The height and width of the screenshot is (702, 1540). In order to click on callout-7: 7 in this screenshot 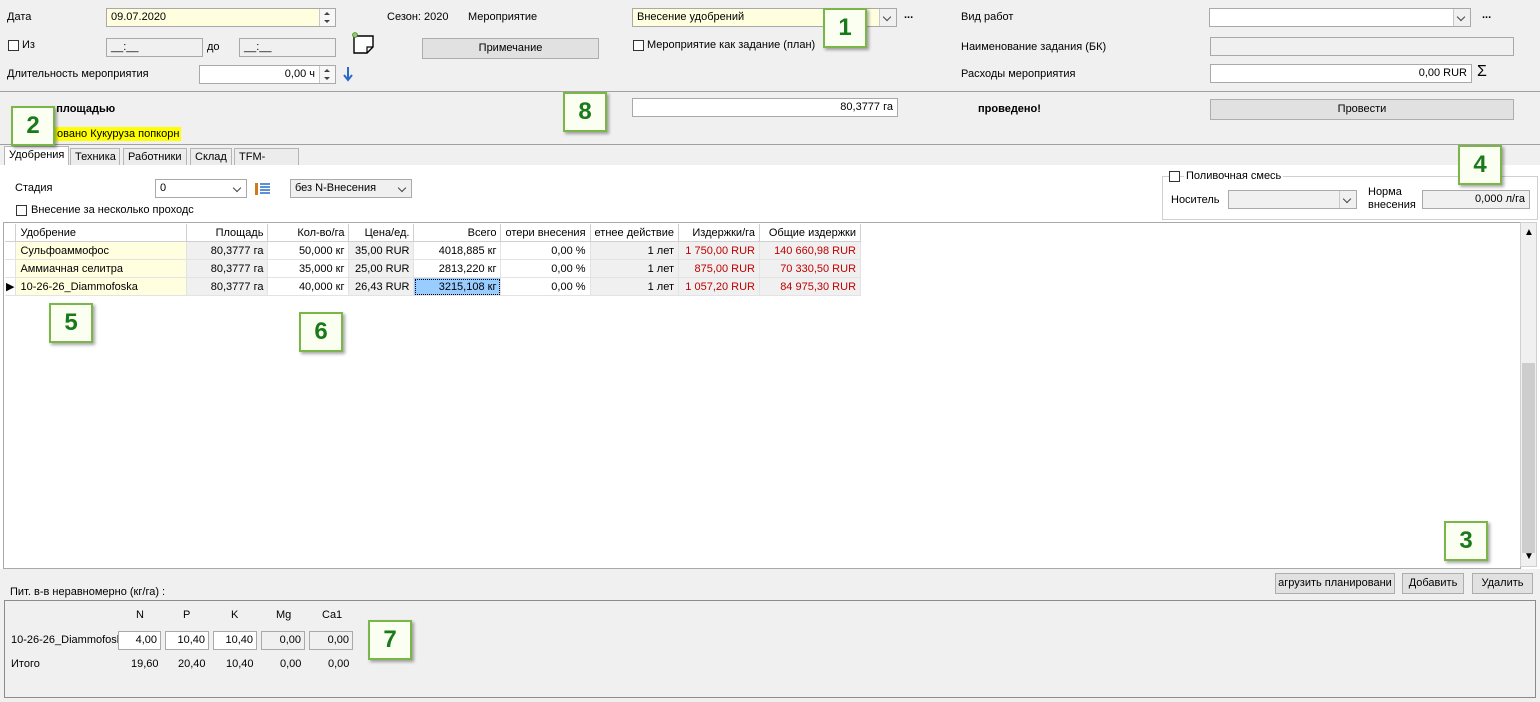, I will do `click(390, 640)`.